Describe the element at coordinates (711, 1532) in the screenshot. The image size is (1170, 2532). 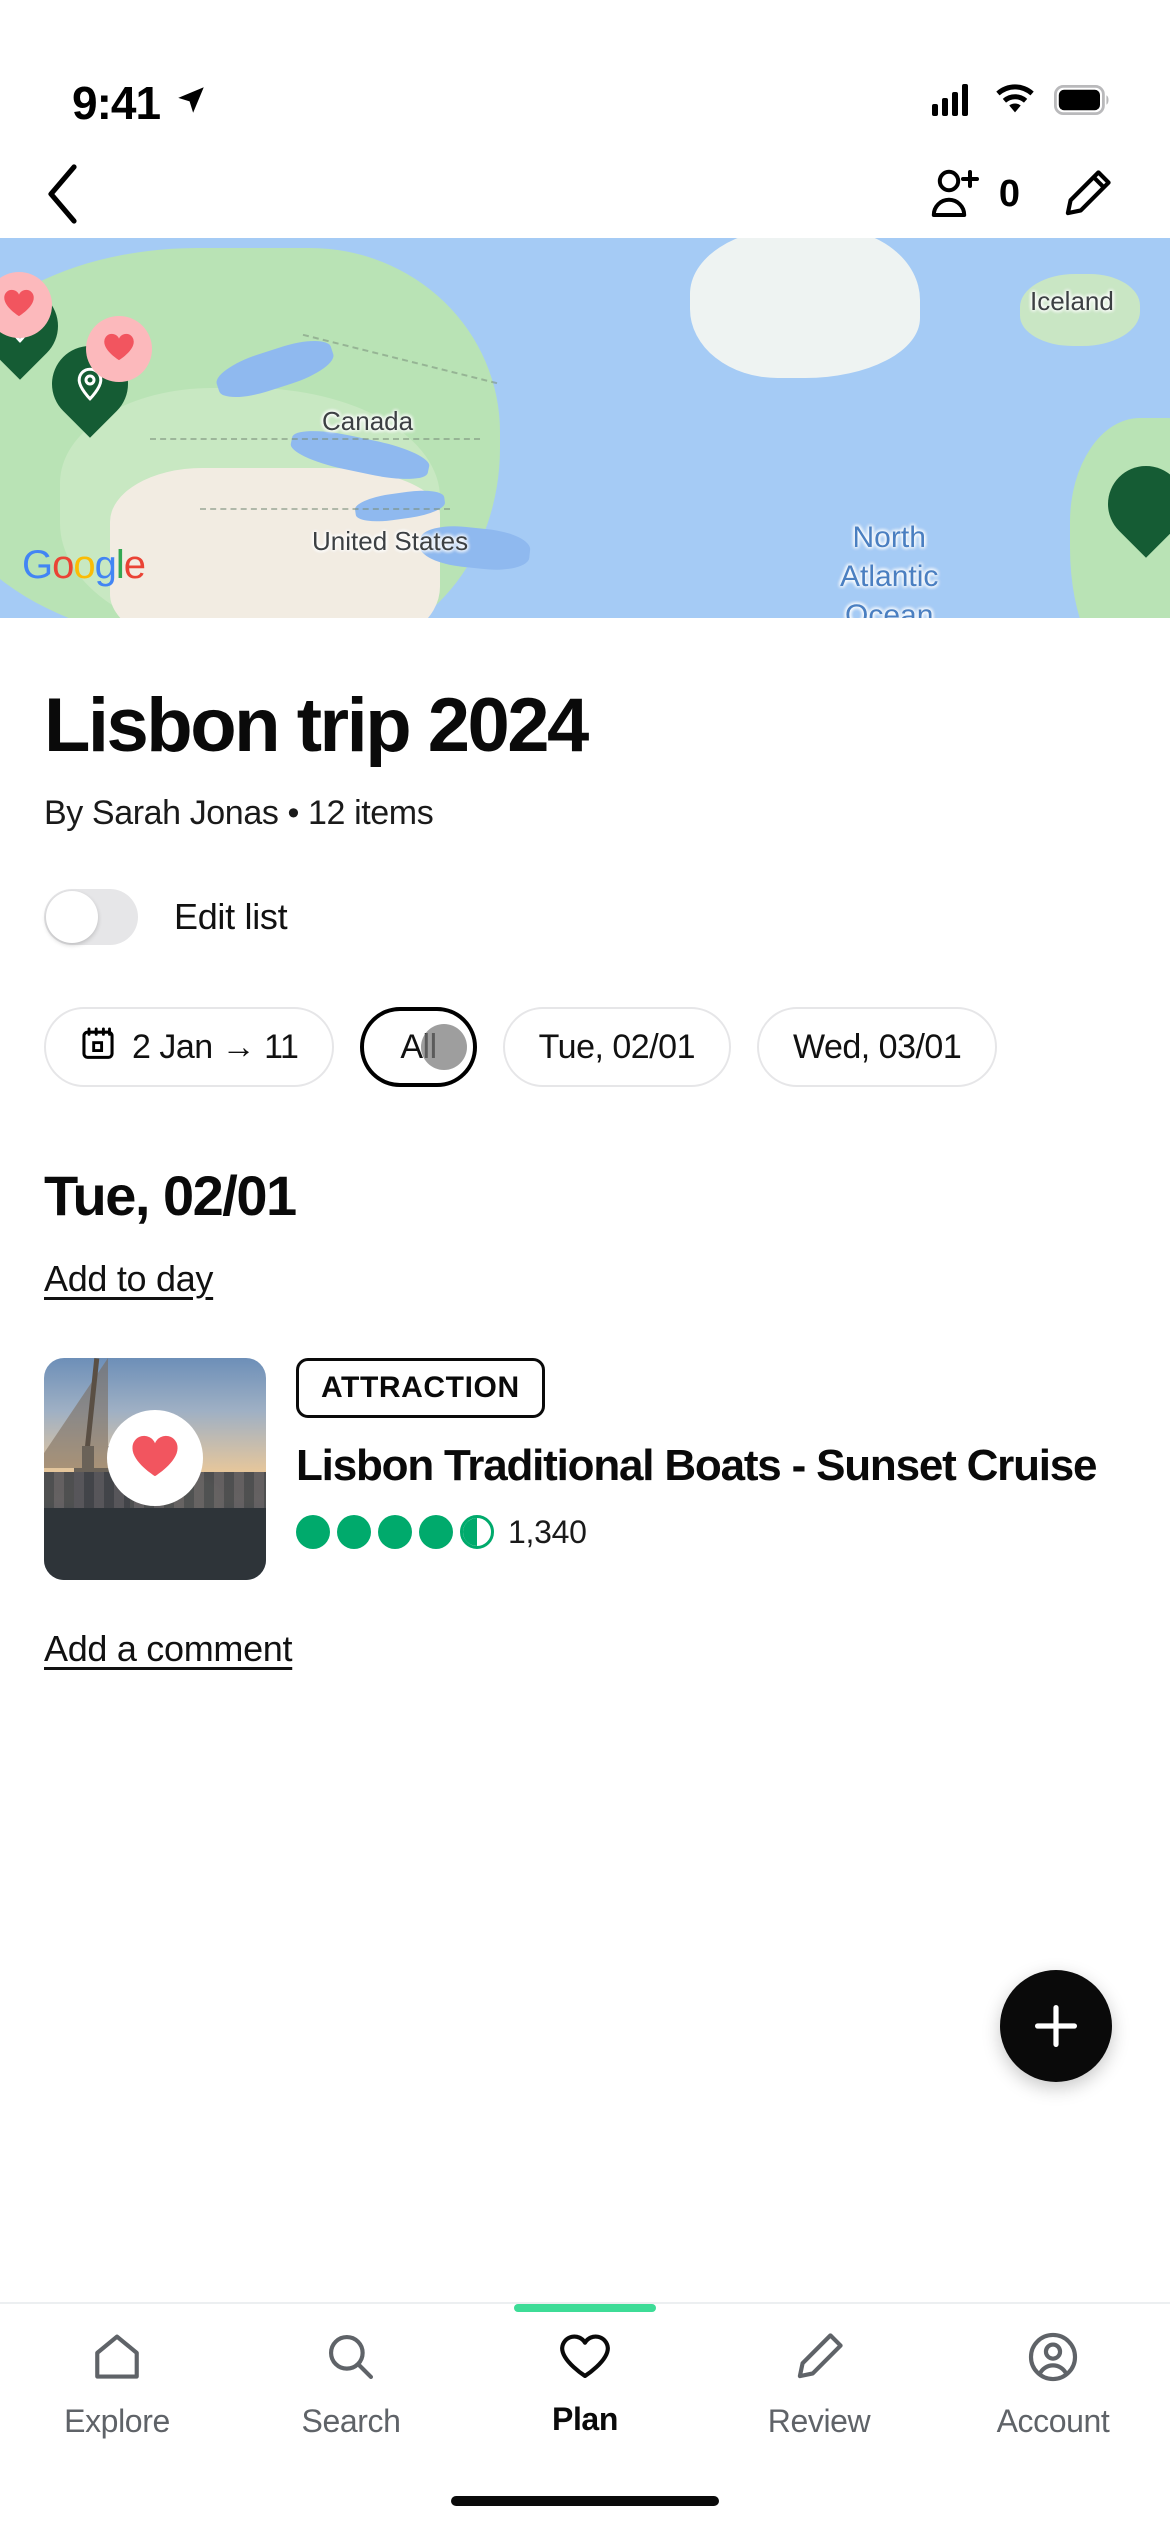
I see `rating-row: 1,340` at that location.